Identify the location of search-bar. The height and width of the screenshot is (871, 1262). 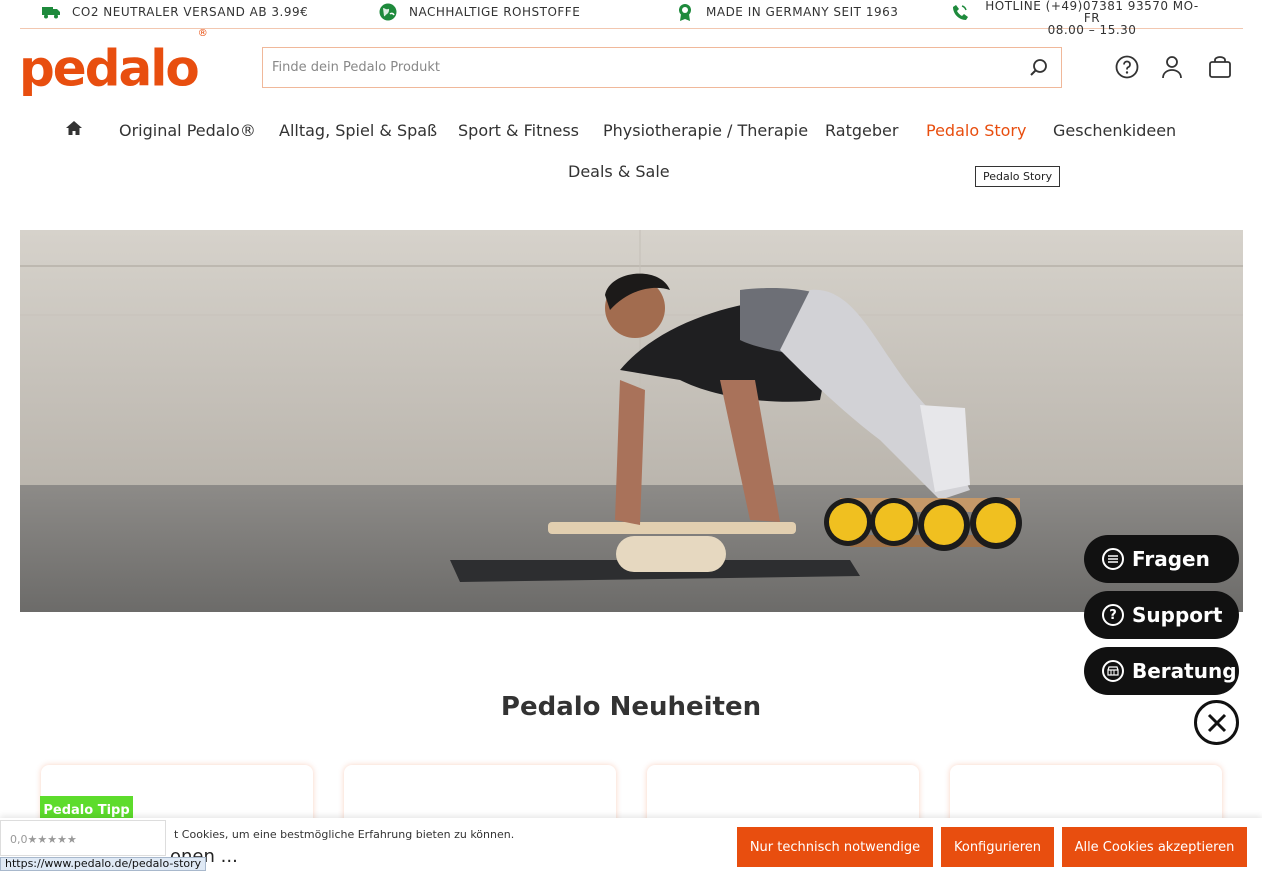
(662, 67).